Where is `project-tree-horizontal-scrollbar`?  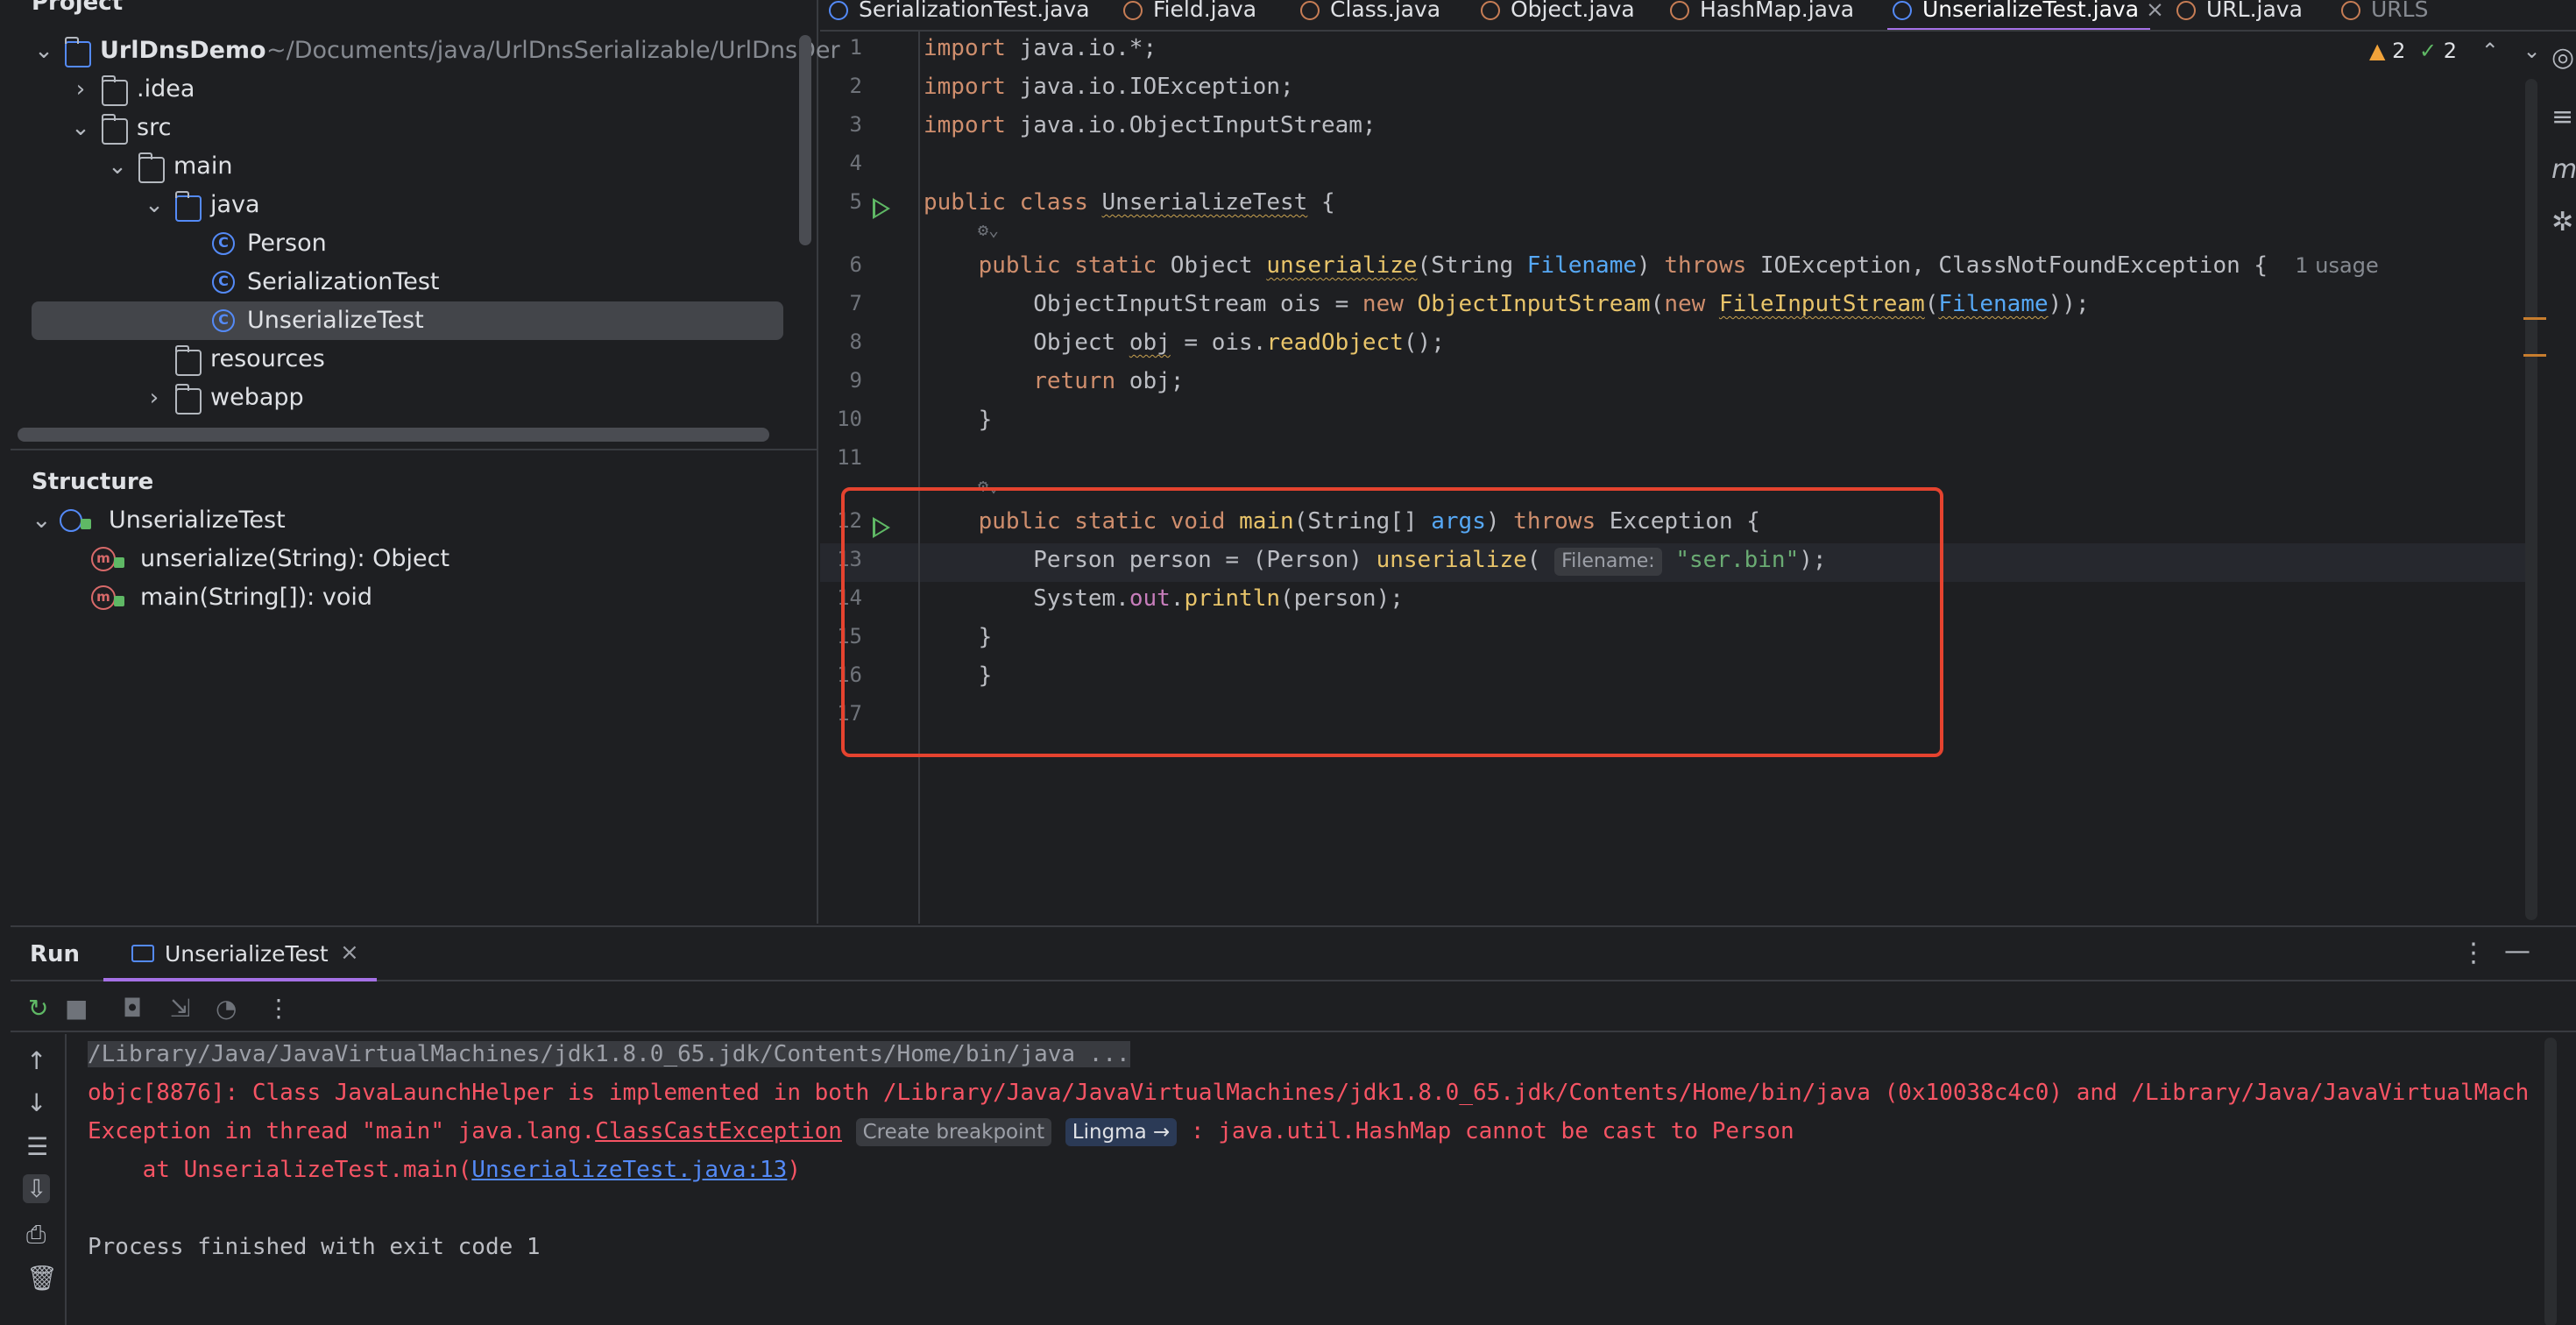 project-tree-horizontal-scrollbar is located at coordinates (393, 435).